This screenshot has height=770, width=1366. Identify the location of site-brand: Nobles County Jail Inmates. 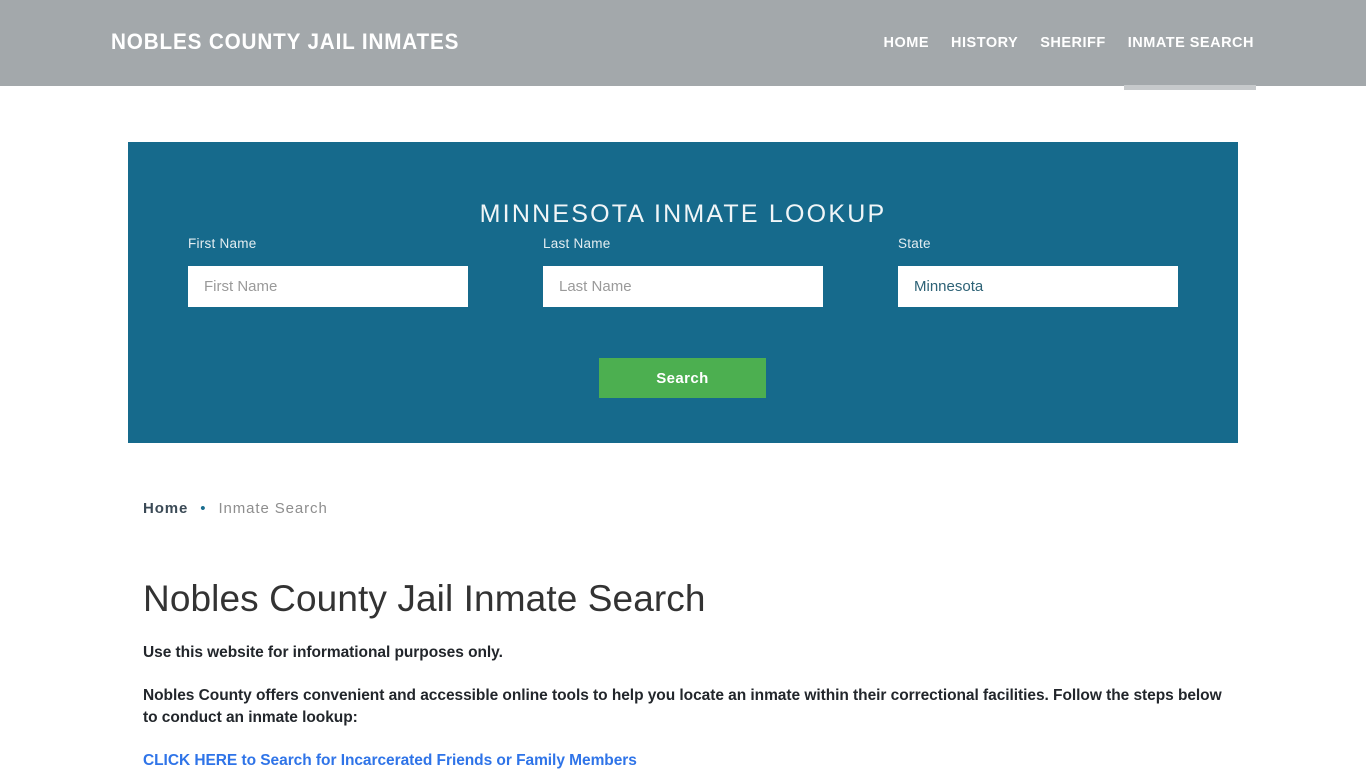
(285, 42).